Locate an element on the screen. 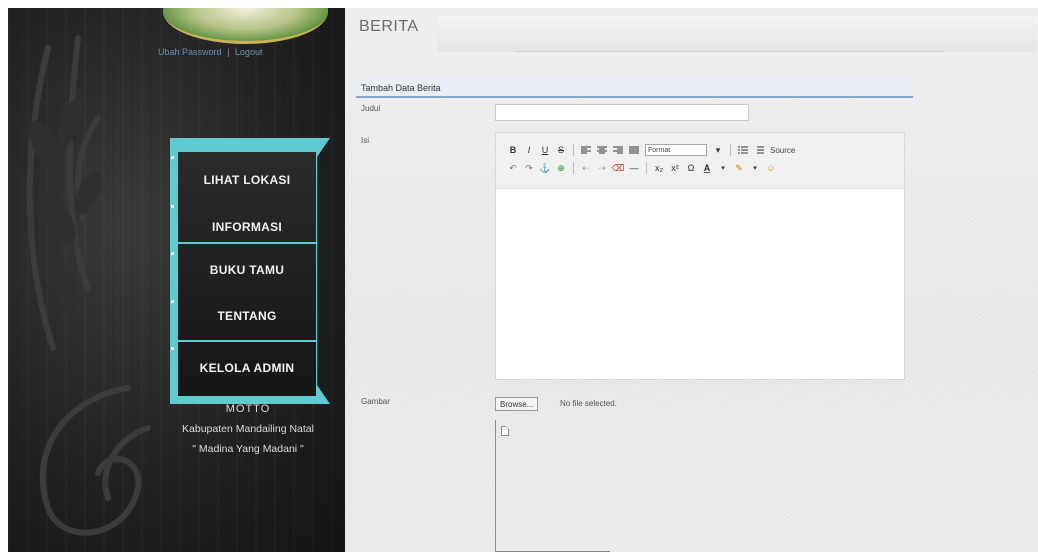 This screenshot has height=552, width=1038. image-field-label: Gambar is located at coordinates (375, 401).